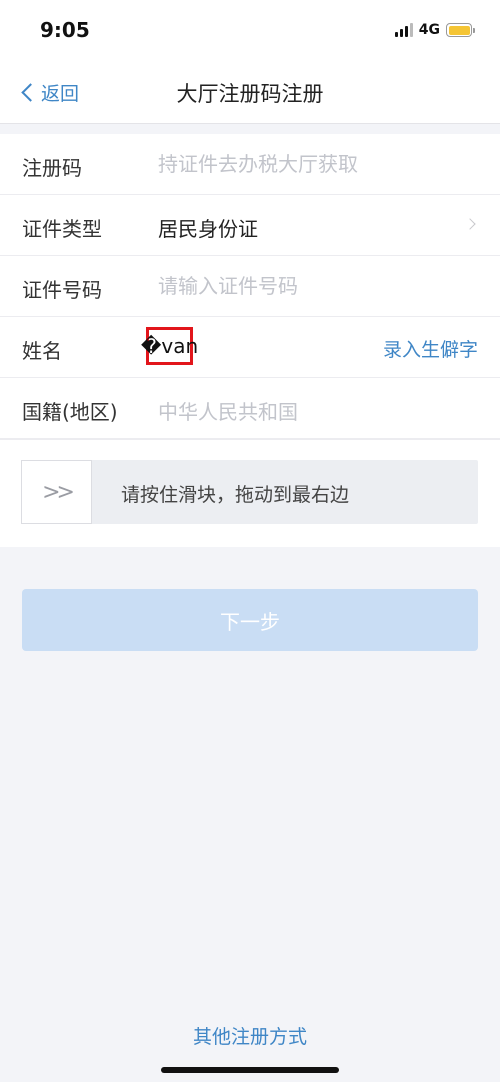 The image size is (500, 1082). I want to click on other-methods-link: 其他注册方式, so click(250, 1035).